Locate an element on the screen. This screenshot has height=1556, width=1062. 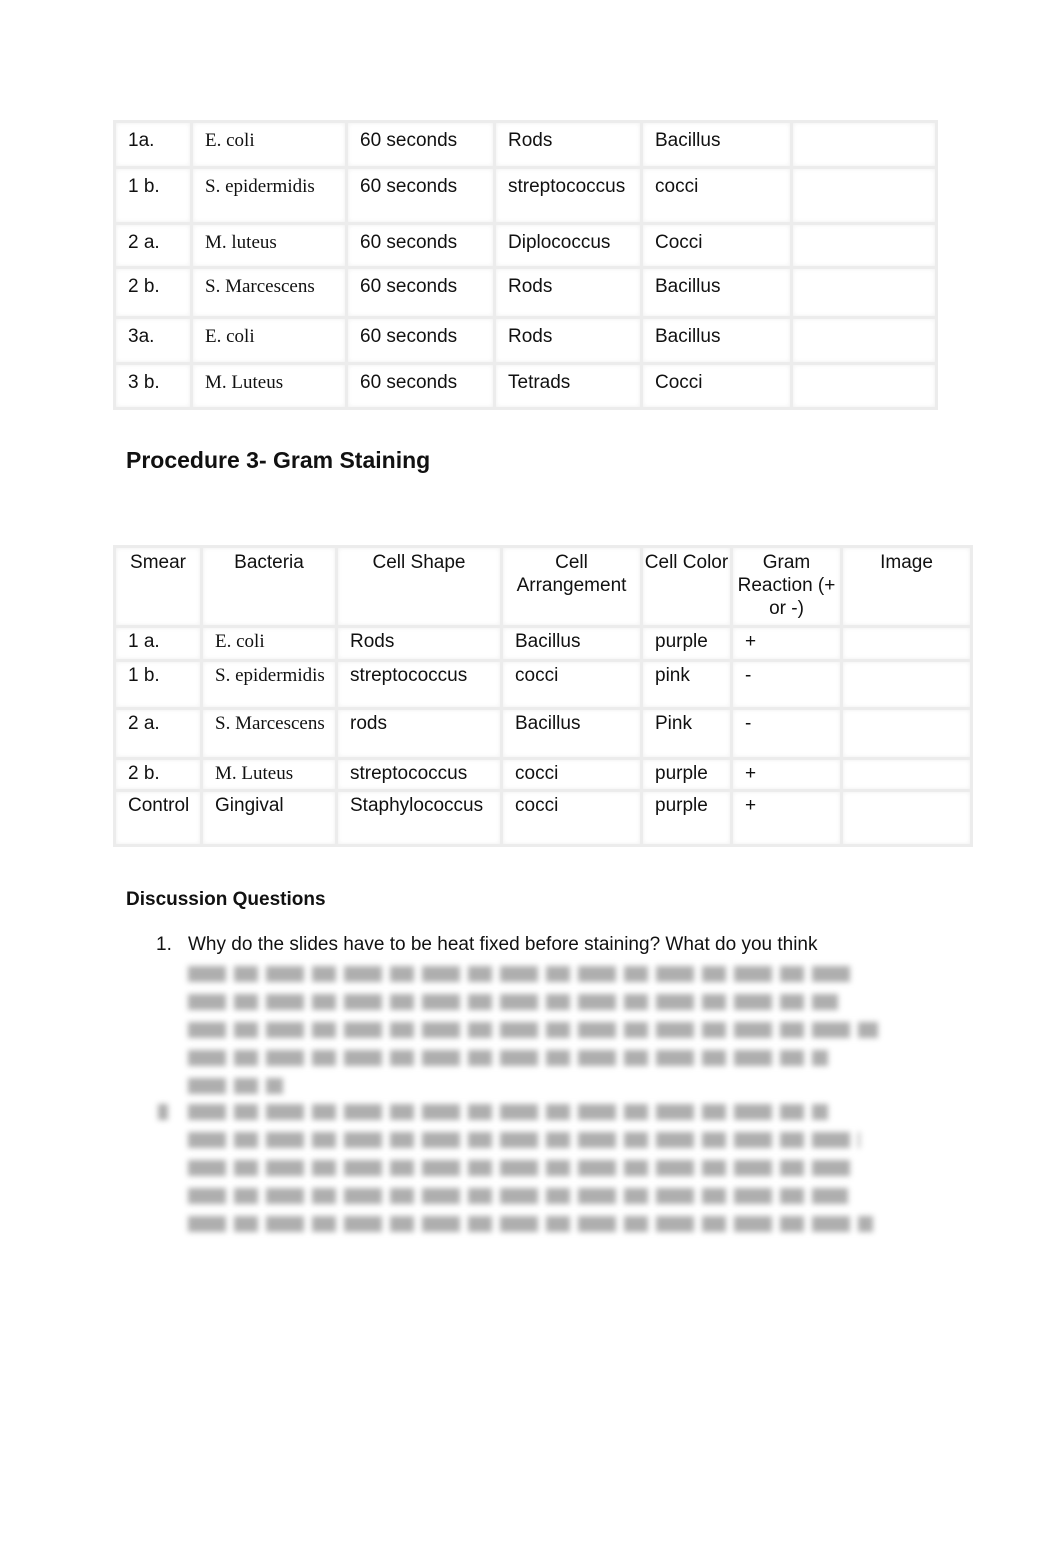
header-cell: Cell Arrangement is located at coordinates (571, 586).